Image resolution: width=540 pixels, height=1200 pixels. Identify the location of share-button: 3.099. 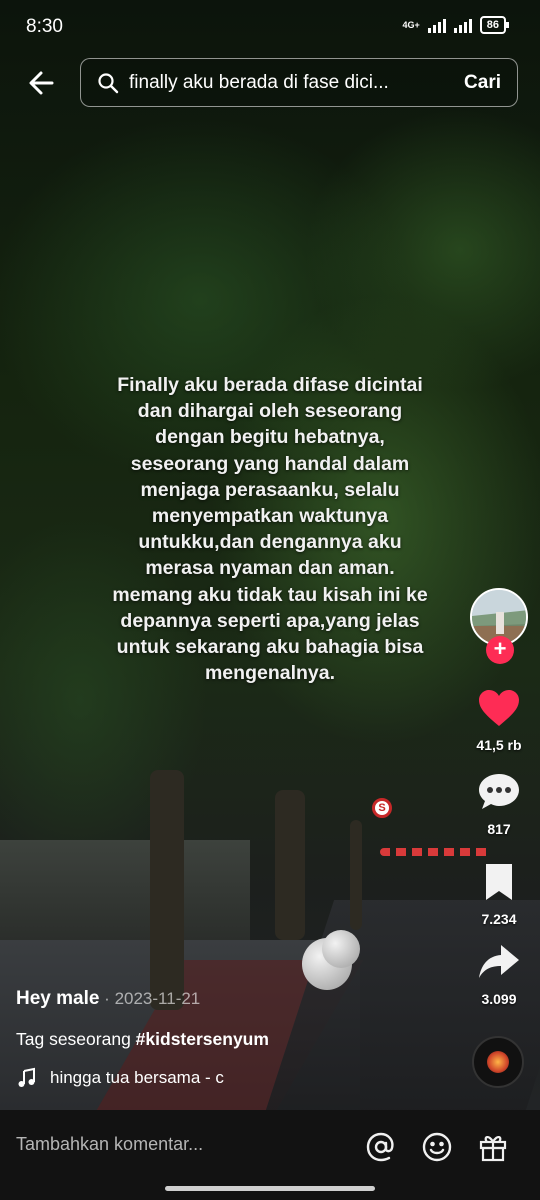
(499, 974).